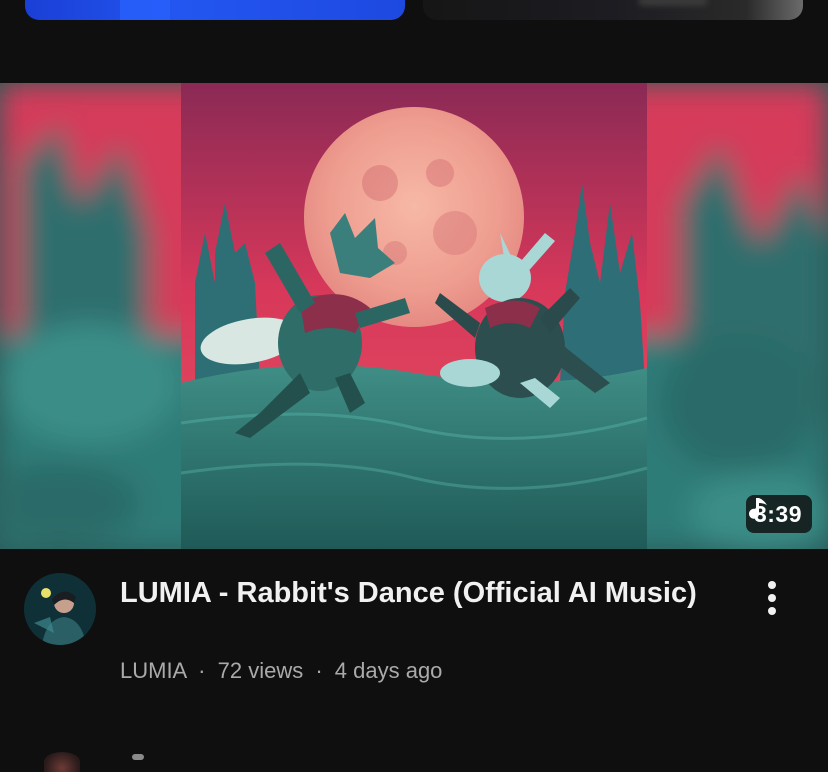  What do you see at coordinates (613, 10) in the screenshot?
I see `previous-video-thumbnail-right` at bounding box center [613, 10].